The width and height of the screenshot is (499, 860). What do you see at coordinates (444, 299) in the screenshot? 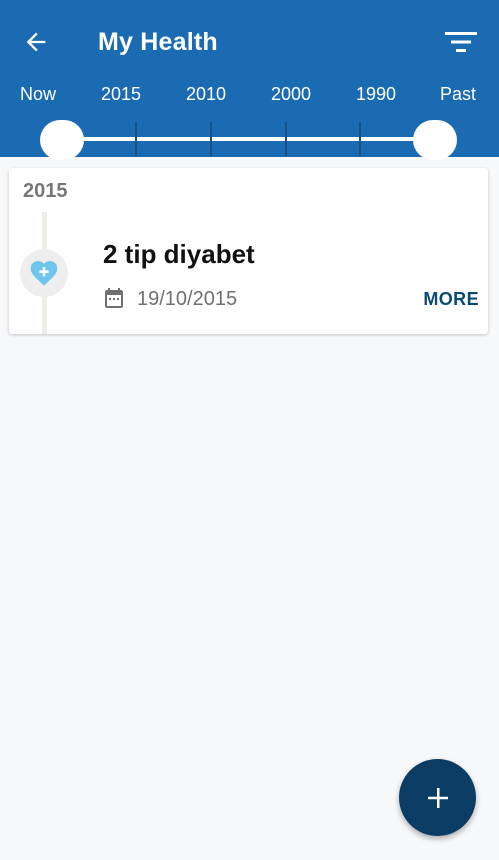
I see `more-button: MORE` at bounding box center [444, 299].